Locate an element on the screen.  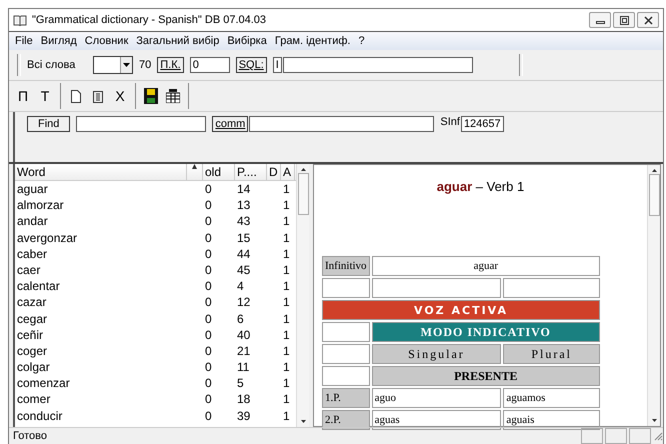
menu-item: Словник is located at coordinates (106, 41).